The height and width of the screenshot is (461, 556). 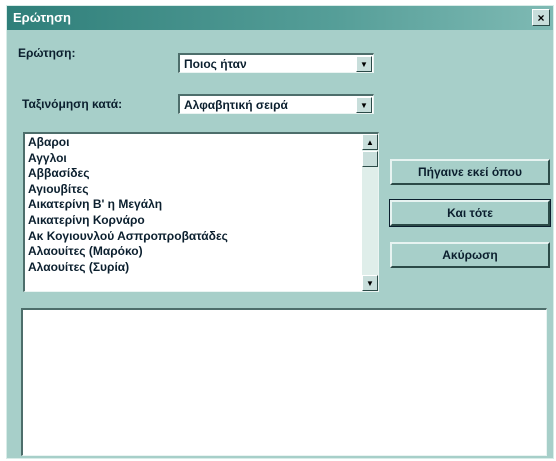 I want to click on window-title: Ερώτηση, so click(x=42, y=17).